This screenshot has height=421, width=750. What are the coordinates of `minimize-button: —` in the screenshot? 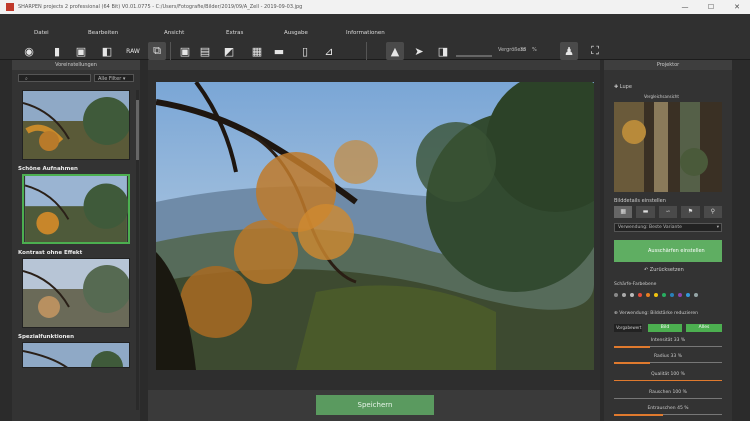 It's located at (685, 7).